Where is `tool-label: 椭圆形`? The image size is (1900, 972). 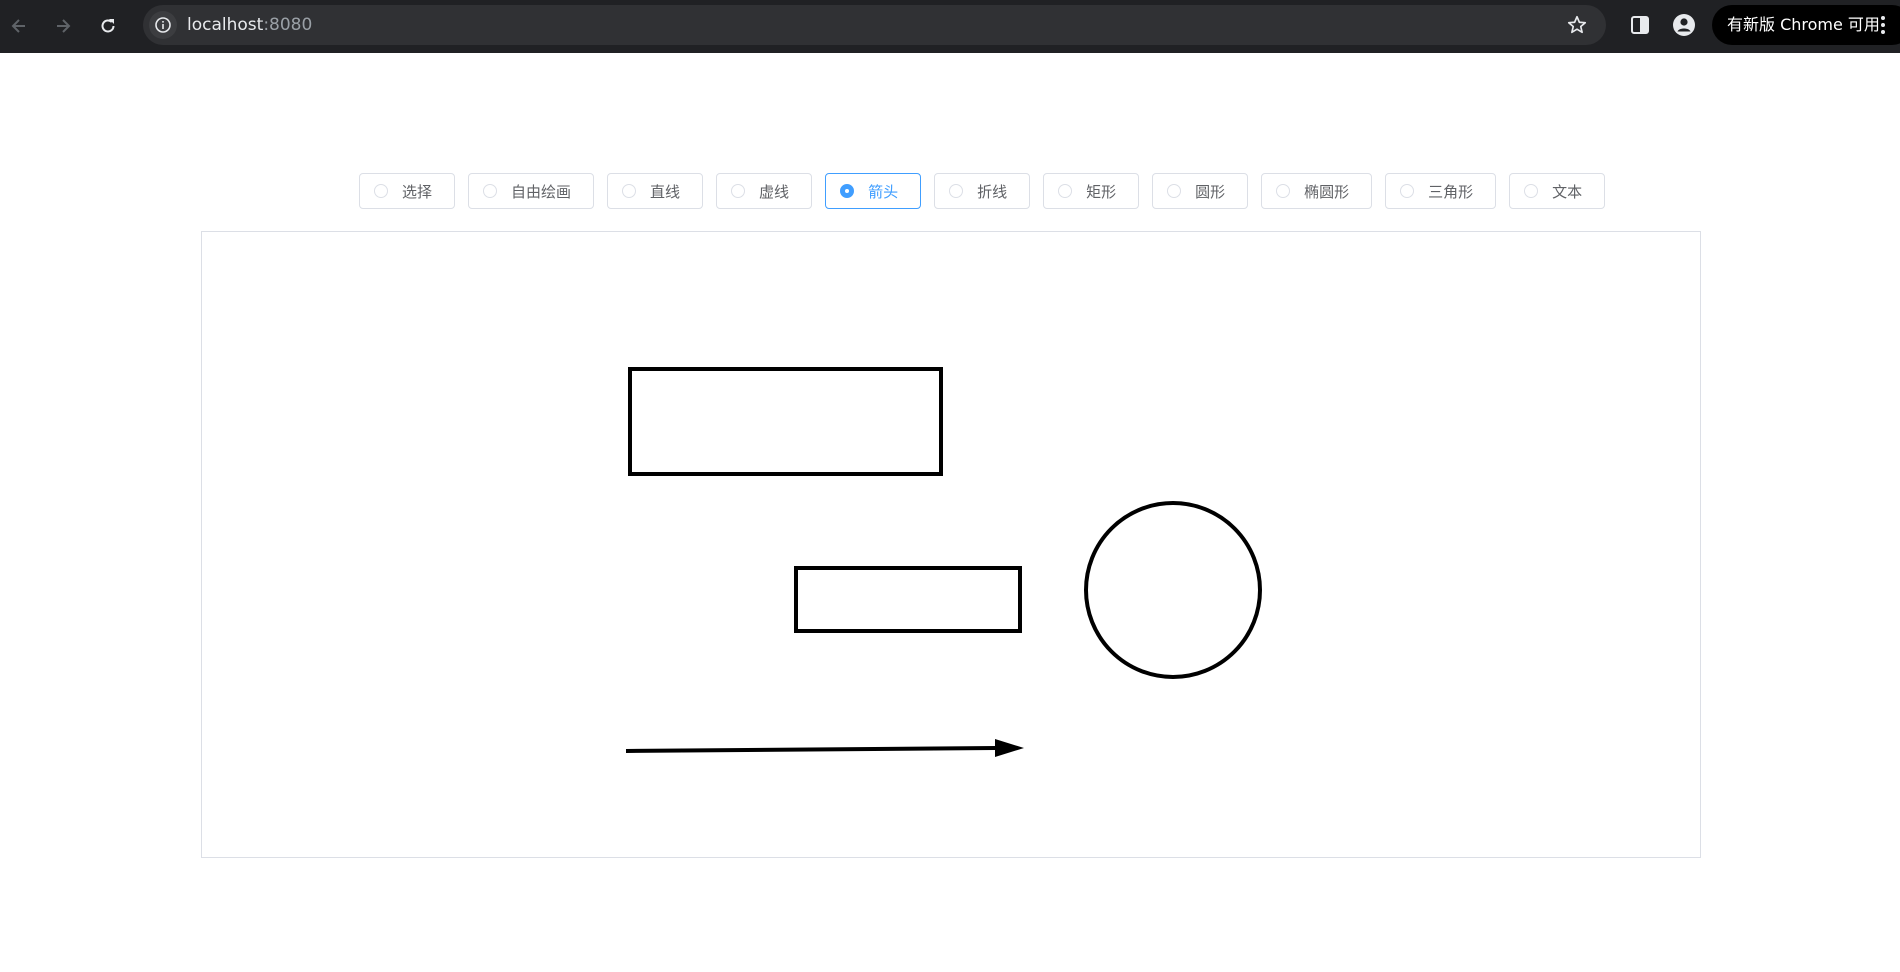 tool-label: 椭圆形 is located at coordinates (1327, 191).